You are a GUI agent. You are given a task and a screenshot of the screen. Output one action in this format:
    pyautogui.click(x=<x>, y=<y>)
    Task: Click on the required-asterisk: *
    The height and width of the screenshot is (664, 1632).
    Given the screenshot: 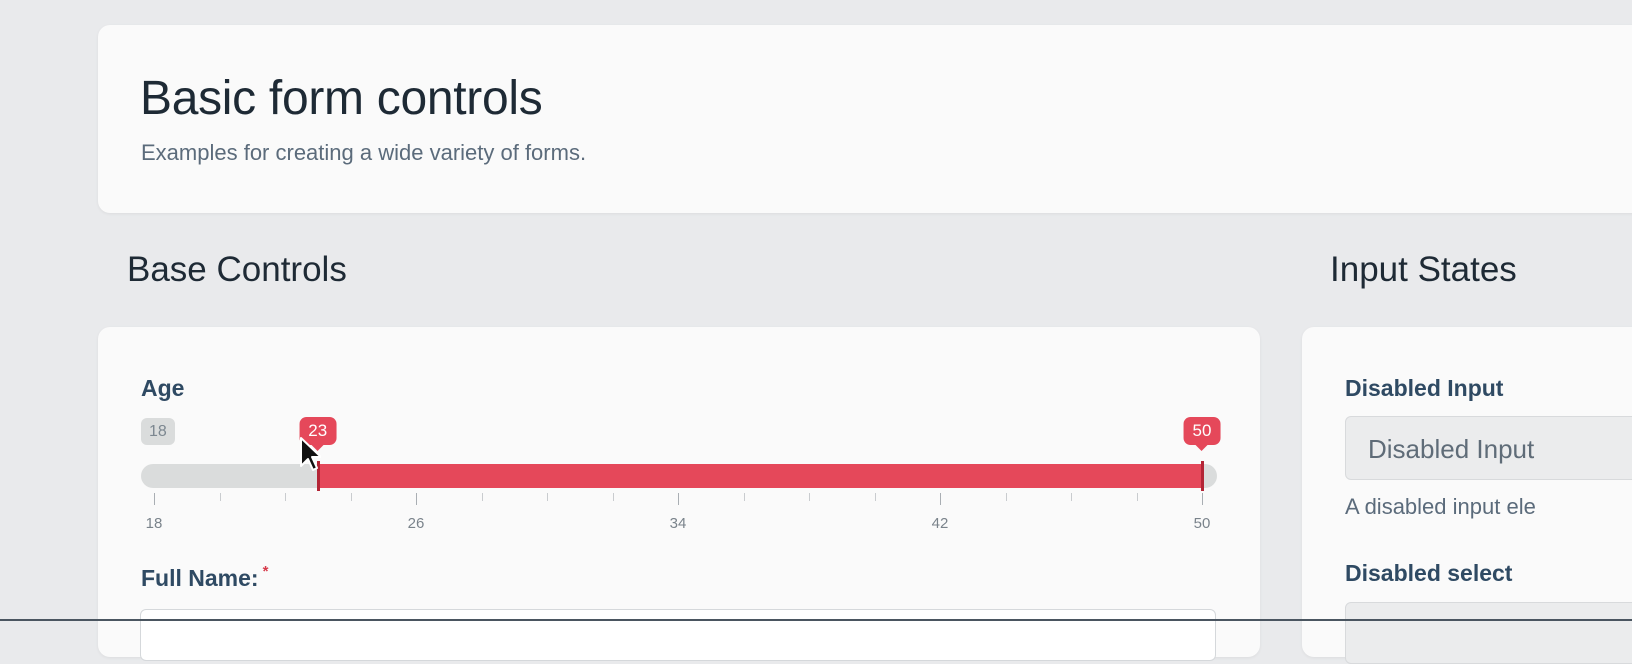 What is the action you would take?
    pyautogui.click(x=265, y=571)
    